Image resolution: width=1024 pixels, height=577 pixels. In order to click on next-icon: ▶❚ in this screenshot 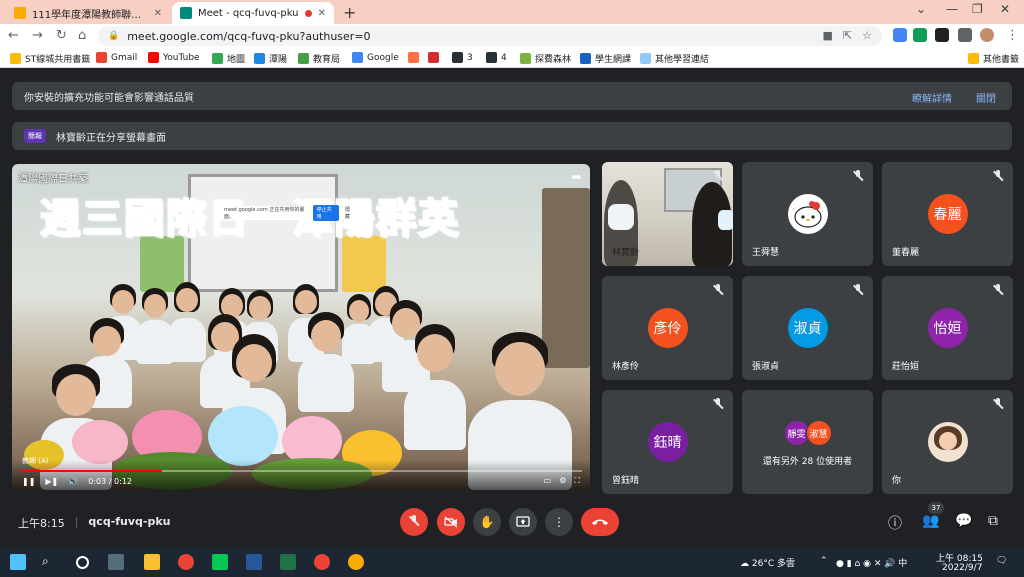, I will do `click(51, 481)`.